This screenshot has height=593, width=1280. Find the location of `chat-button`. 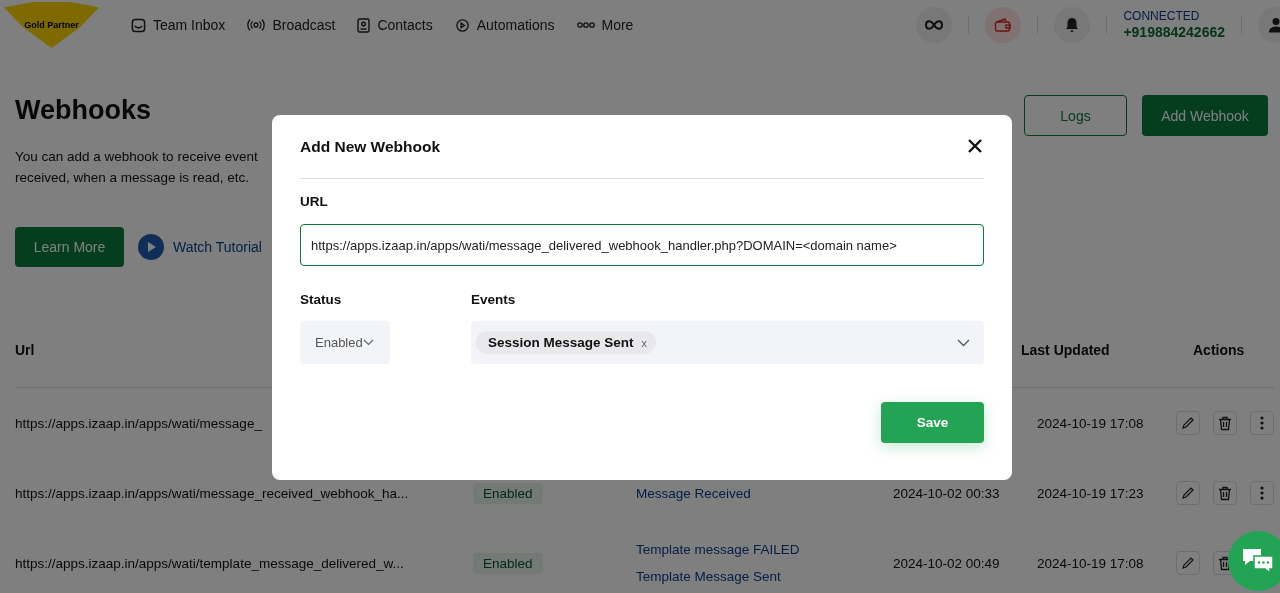

chat-button is located at coordinates (1254, 561).